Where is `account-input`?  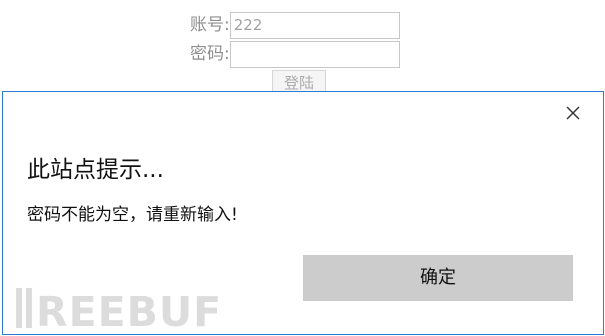
account-input is located at coordinates (314, 25).